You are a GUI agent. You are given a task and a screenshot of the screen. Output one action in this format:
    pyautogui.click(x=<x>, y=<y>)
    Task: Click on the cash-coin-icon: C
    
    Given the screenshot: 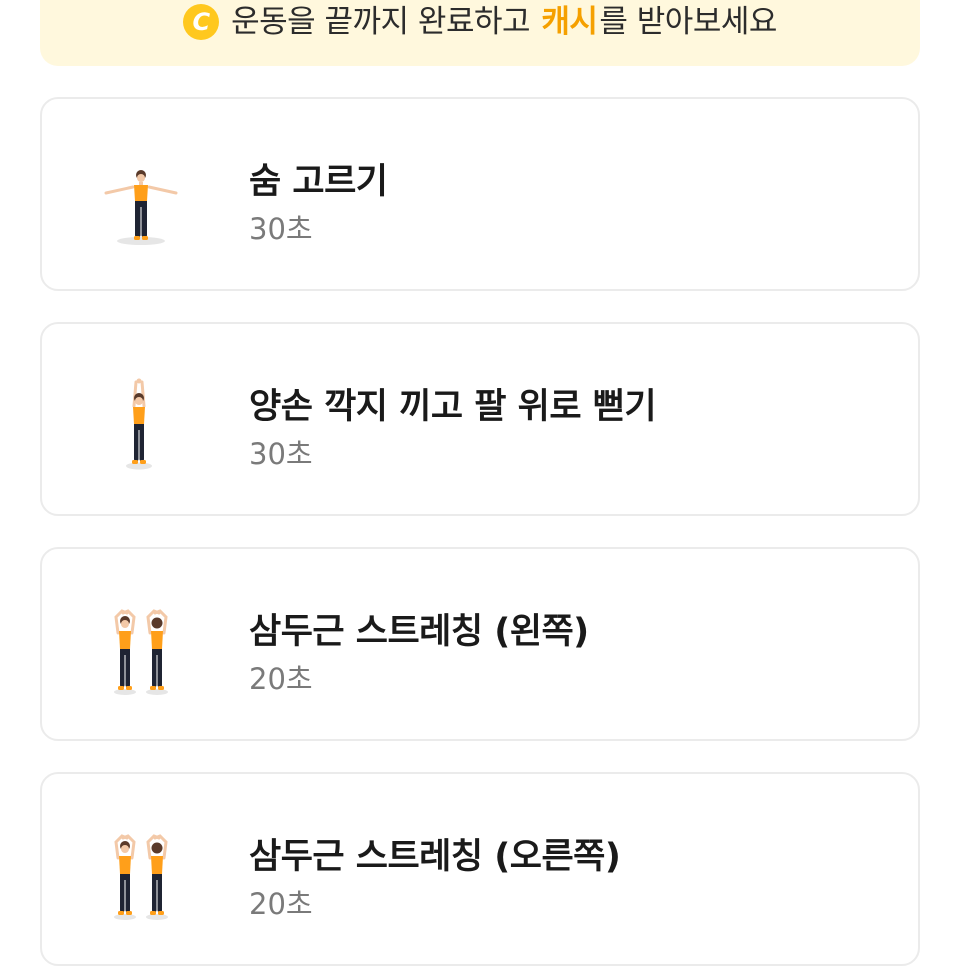 What is the action you would take?
    pyautogui.click(x=201, y=22)
    